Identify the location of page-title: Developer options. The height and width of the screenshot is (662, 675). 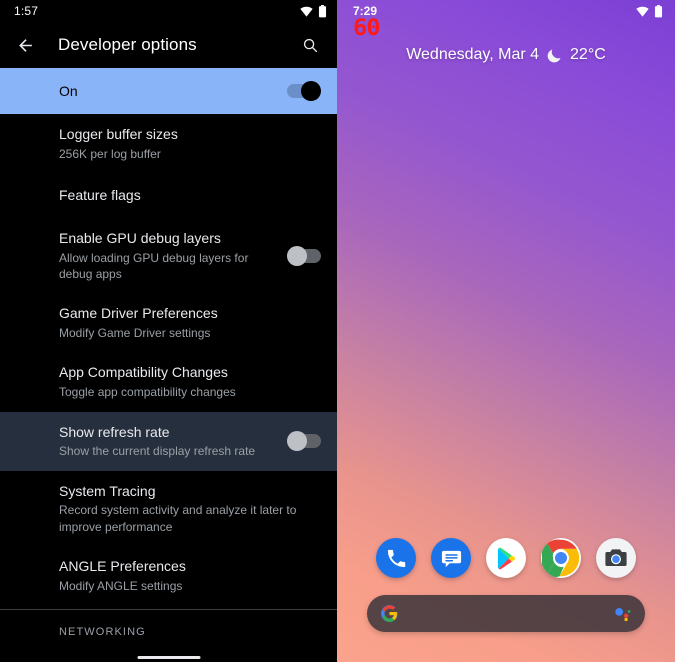
(127, 44).